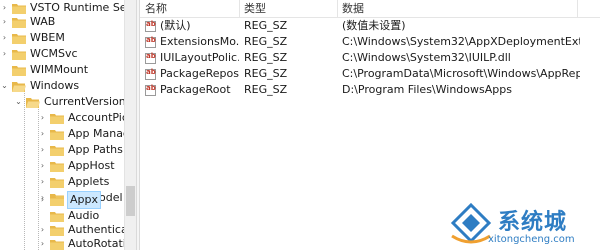  What do you see at coordinates (577, 8) in the screenshot?
I see `column-divider` at bounding box center [577, 8].